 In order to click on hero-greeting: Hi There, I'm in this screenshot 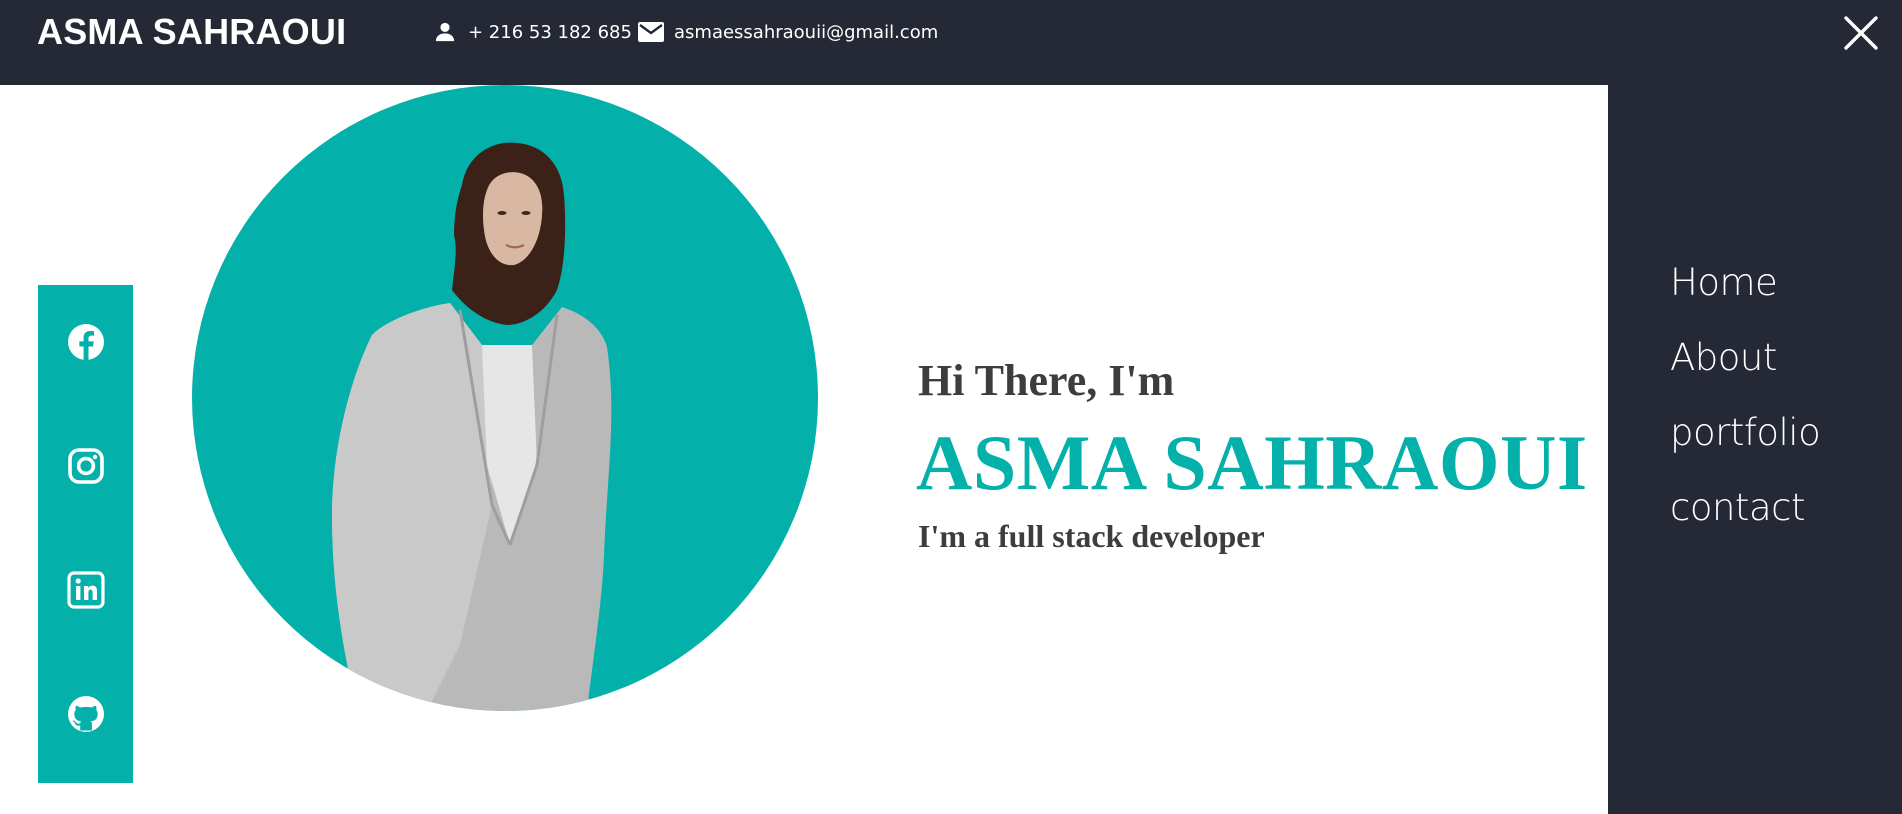, I will do `click(1046, 380)`.